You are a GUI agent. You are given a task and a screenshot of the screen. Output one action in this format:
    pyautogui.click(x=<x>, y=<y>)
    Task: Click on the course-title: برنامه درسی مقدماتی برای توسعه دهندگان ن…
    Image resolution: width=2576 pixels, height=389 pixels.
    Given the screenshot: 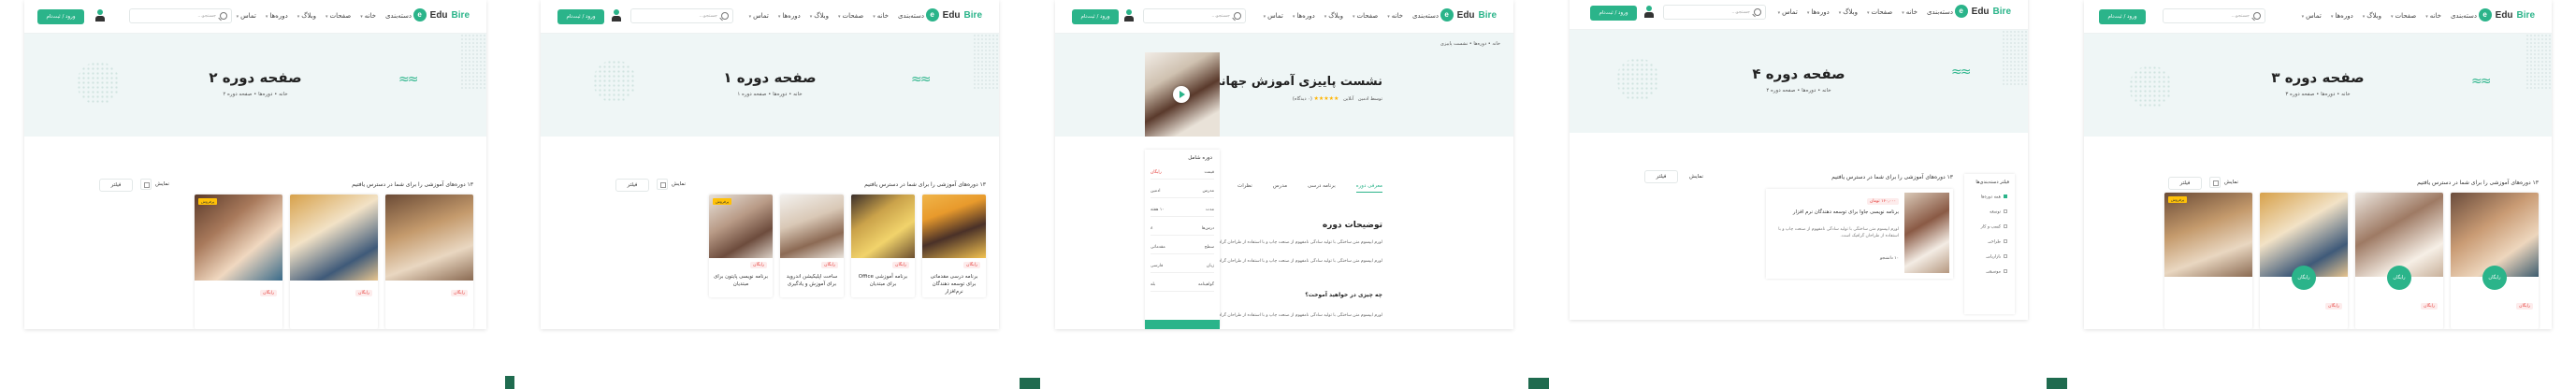 What is the action you would take?
    pyautogui.click(x=954, y=284)
    